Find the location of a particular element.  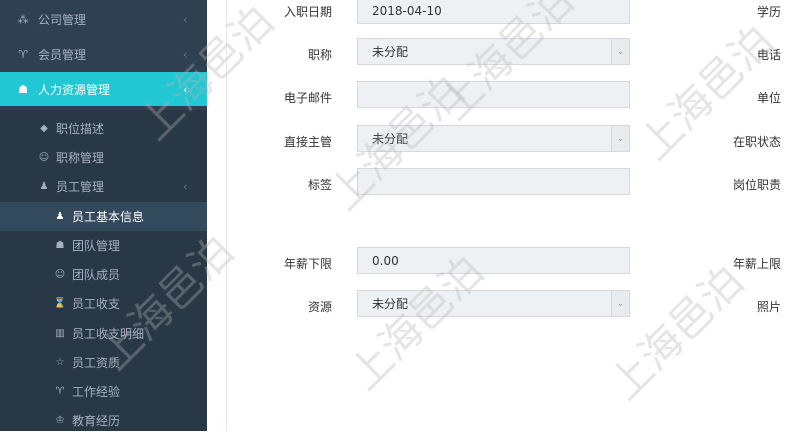

sub-item-employee-qualification: ☆ 员工资质 is located at coordinates (103, 362).